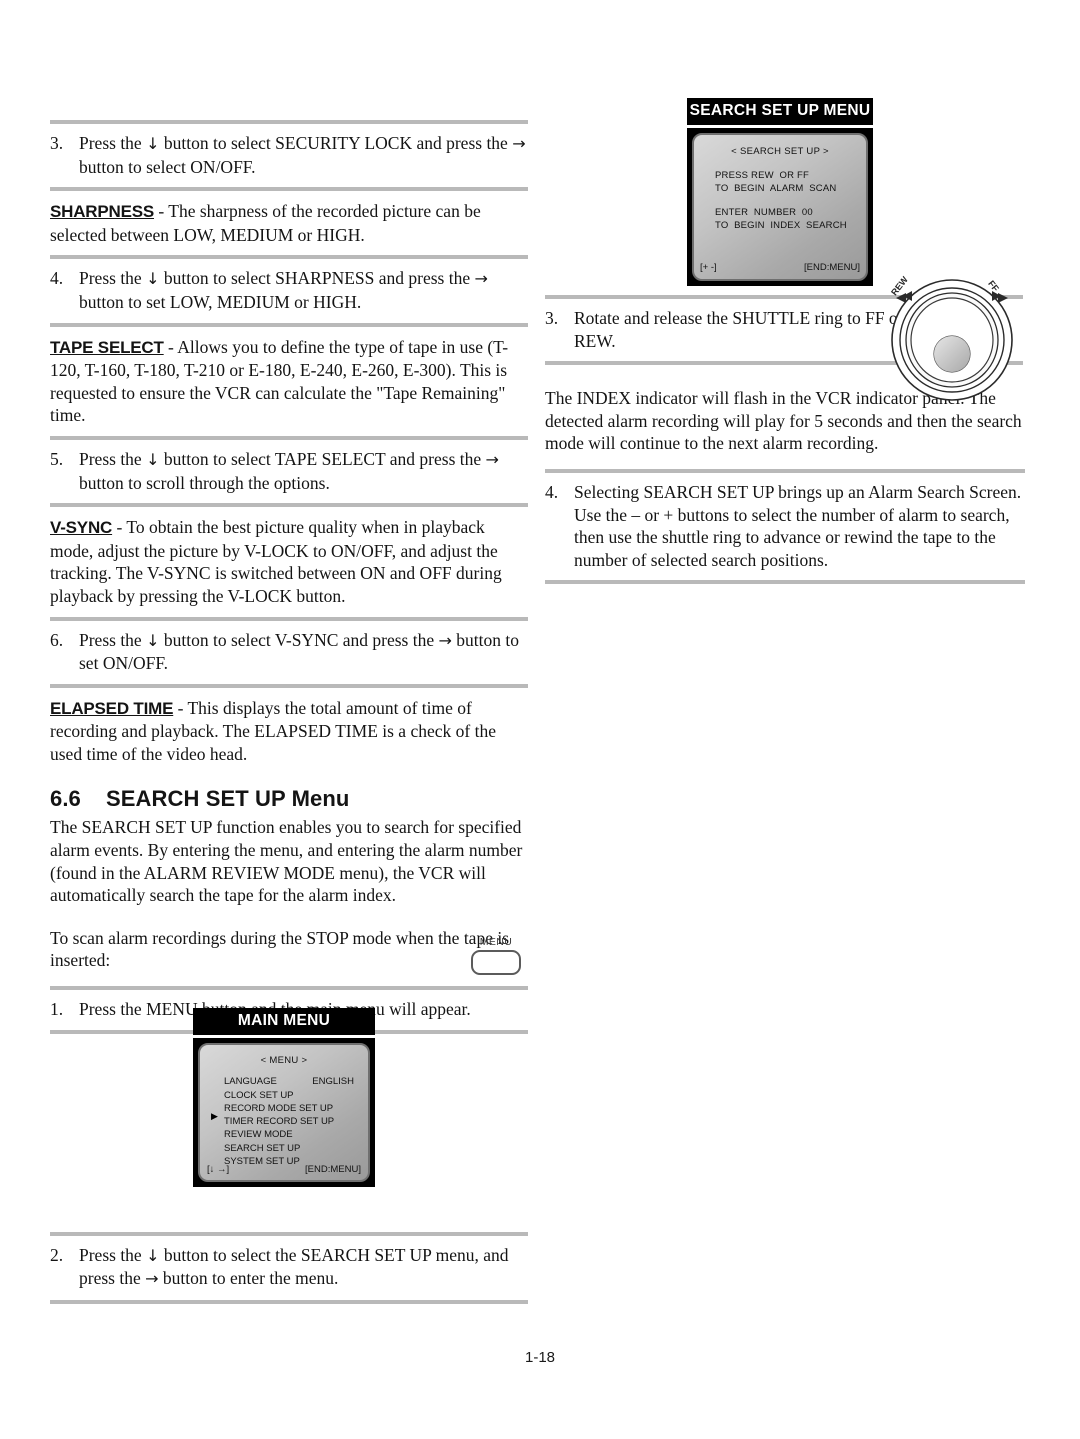  What do you see at coordinates (296, 1134) in the screenshot?
I see `main-menu-item: REVIEW MODE` at bounding box center [296, 1134].